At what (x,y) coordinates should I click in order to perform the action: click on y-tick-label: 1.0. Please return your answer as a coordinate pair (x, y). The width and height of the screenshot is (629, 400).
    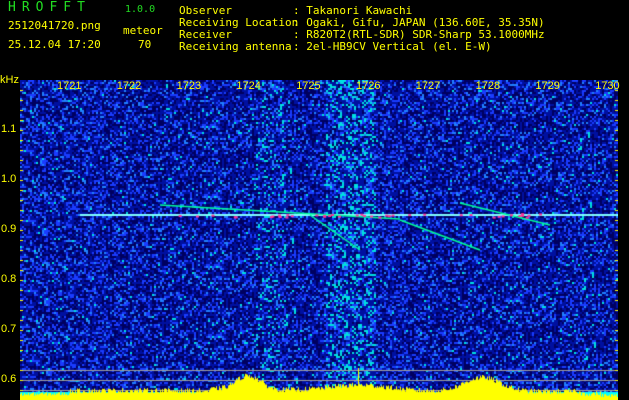
    Looking at the image, I should click on (9, 179).